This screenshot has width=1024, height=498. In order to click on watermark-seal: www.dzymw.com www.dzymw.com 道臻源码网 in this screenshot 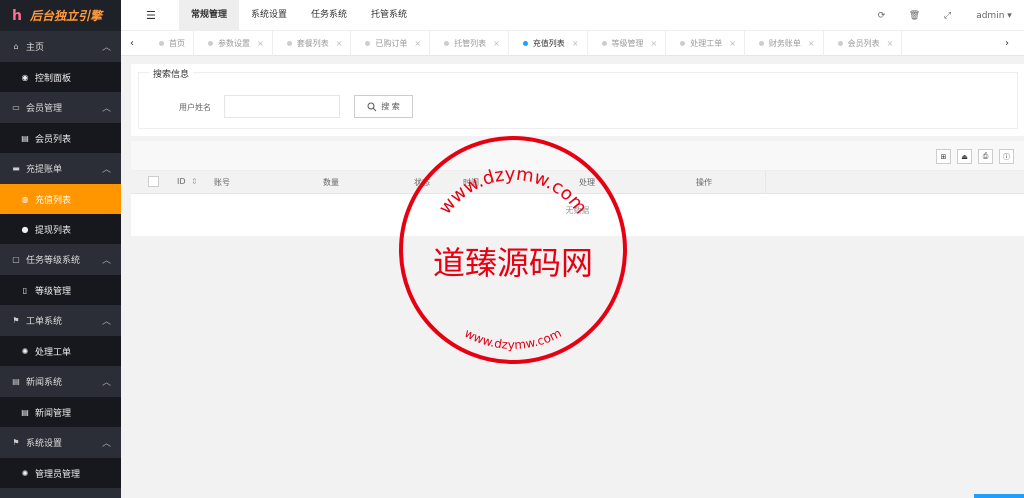, I will do `click(513, 250)`.